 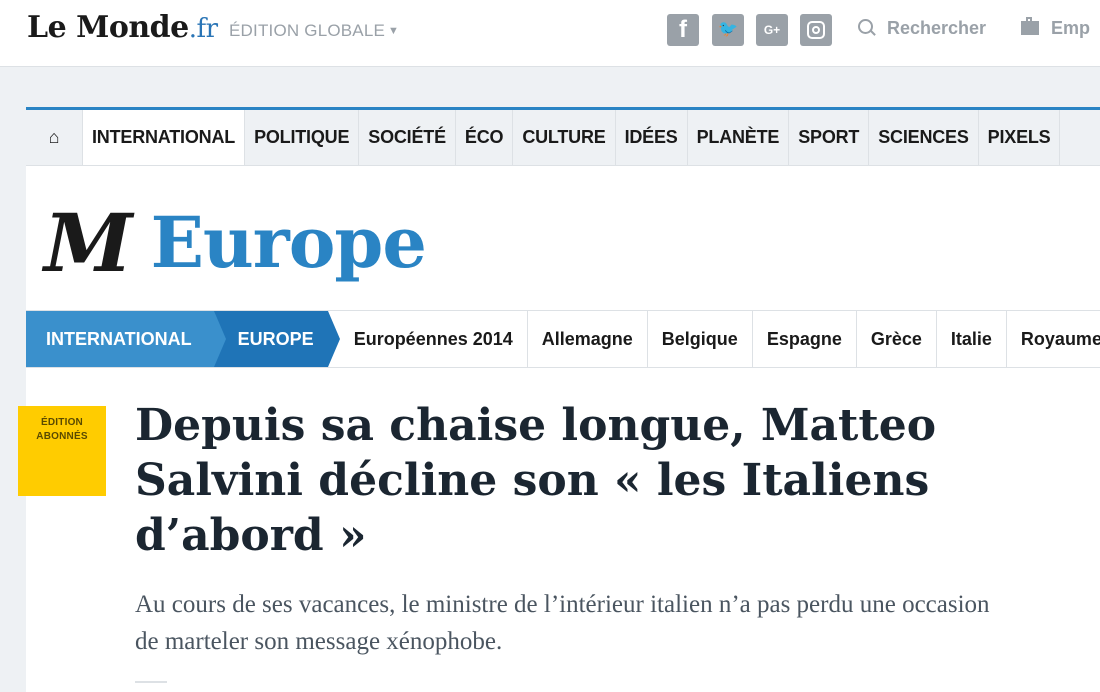 What do you see at coordinates (54, 137) in the screenshot?
I see `home-icon: ⌂` at bounding box center [54, 137].